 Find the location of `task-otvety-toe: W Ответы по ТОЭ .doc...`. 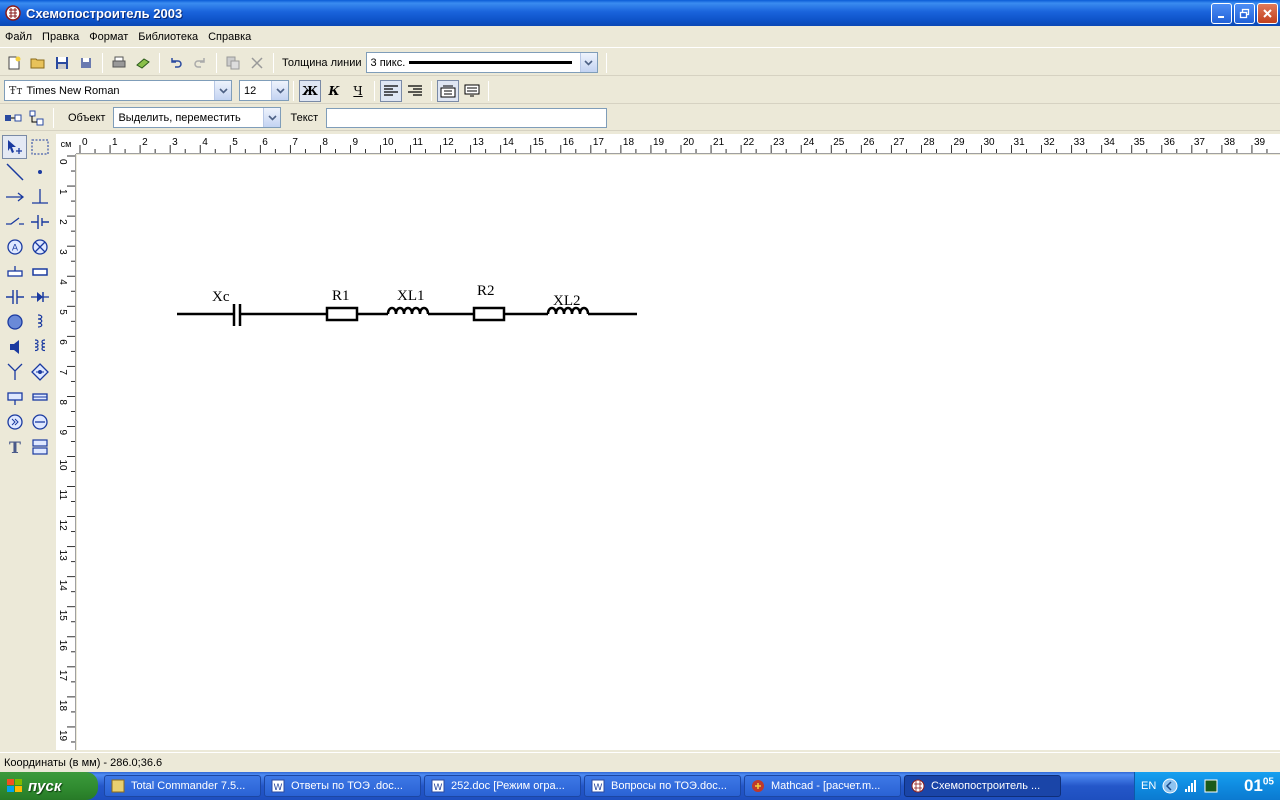

task-otvety-toe: W Ответы по ТОЭ .doc... is located at coordinates (342, 786).